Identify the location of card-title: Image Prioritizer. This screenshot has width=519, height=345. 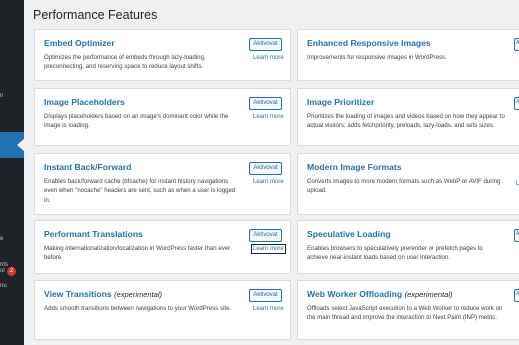
(340, 102).